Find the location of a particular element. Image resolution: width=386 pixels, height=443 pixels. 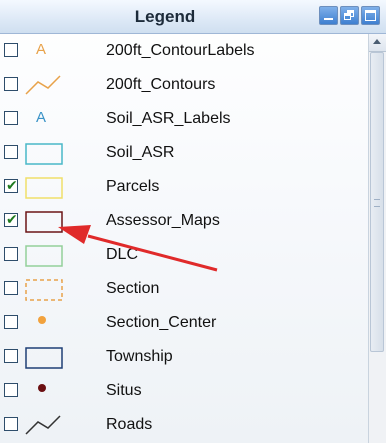

legend-item-parcels: ✔ Parcels is located at coordinates (184, 187).